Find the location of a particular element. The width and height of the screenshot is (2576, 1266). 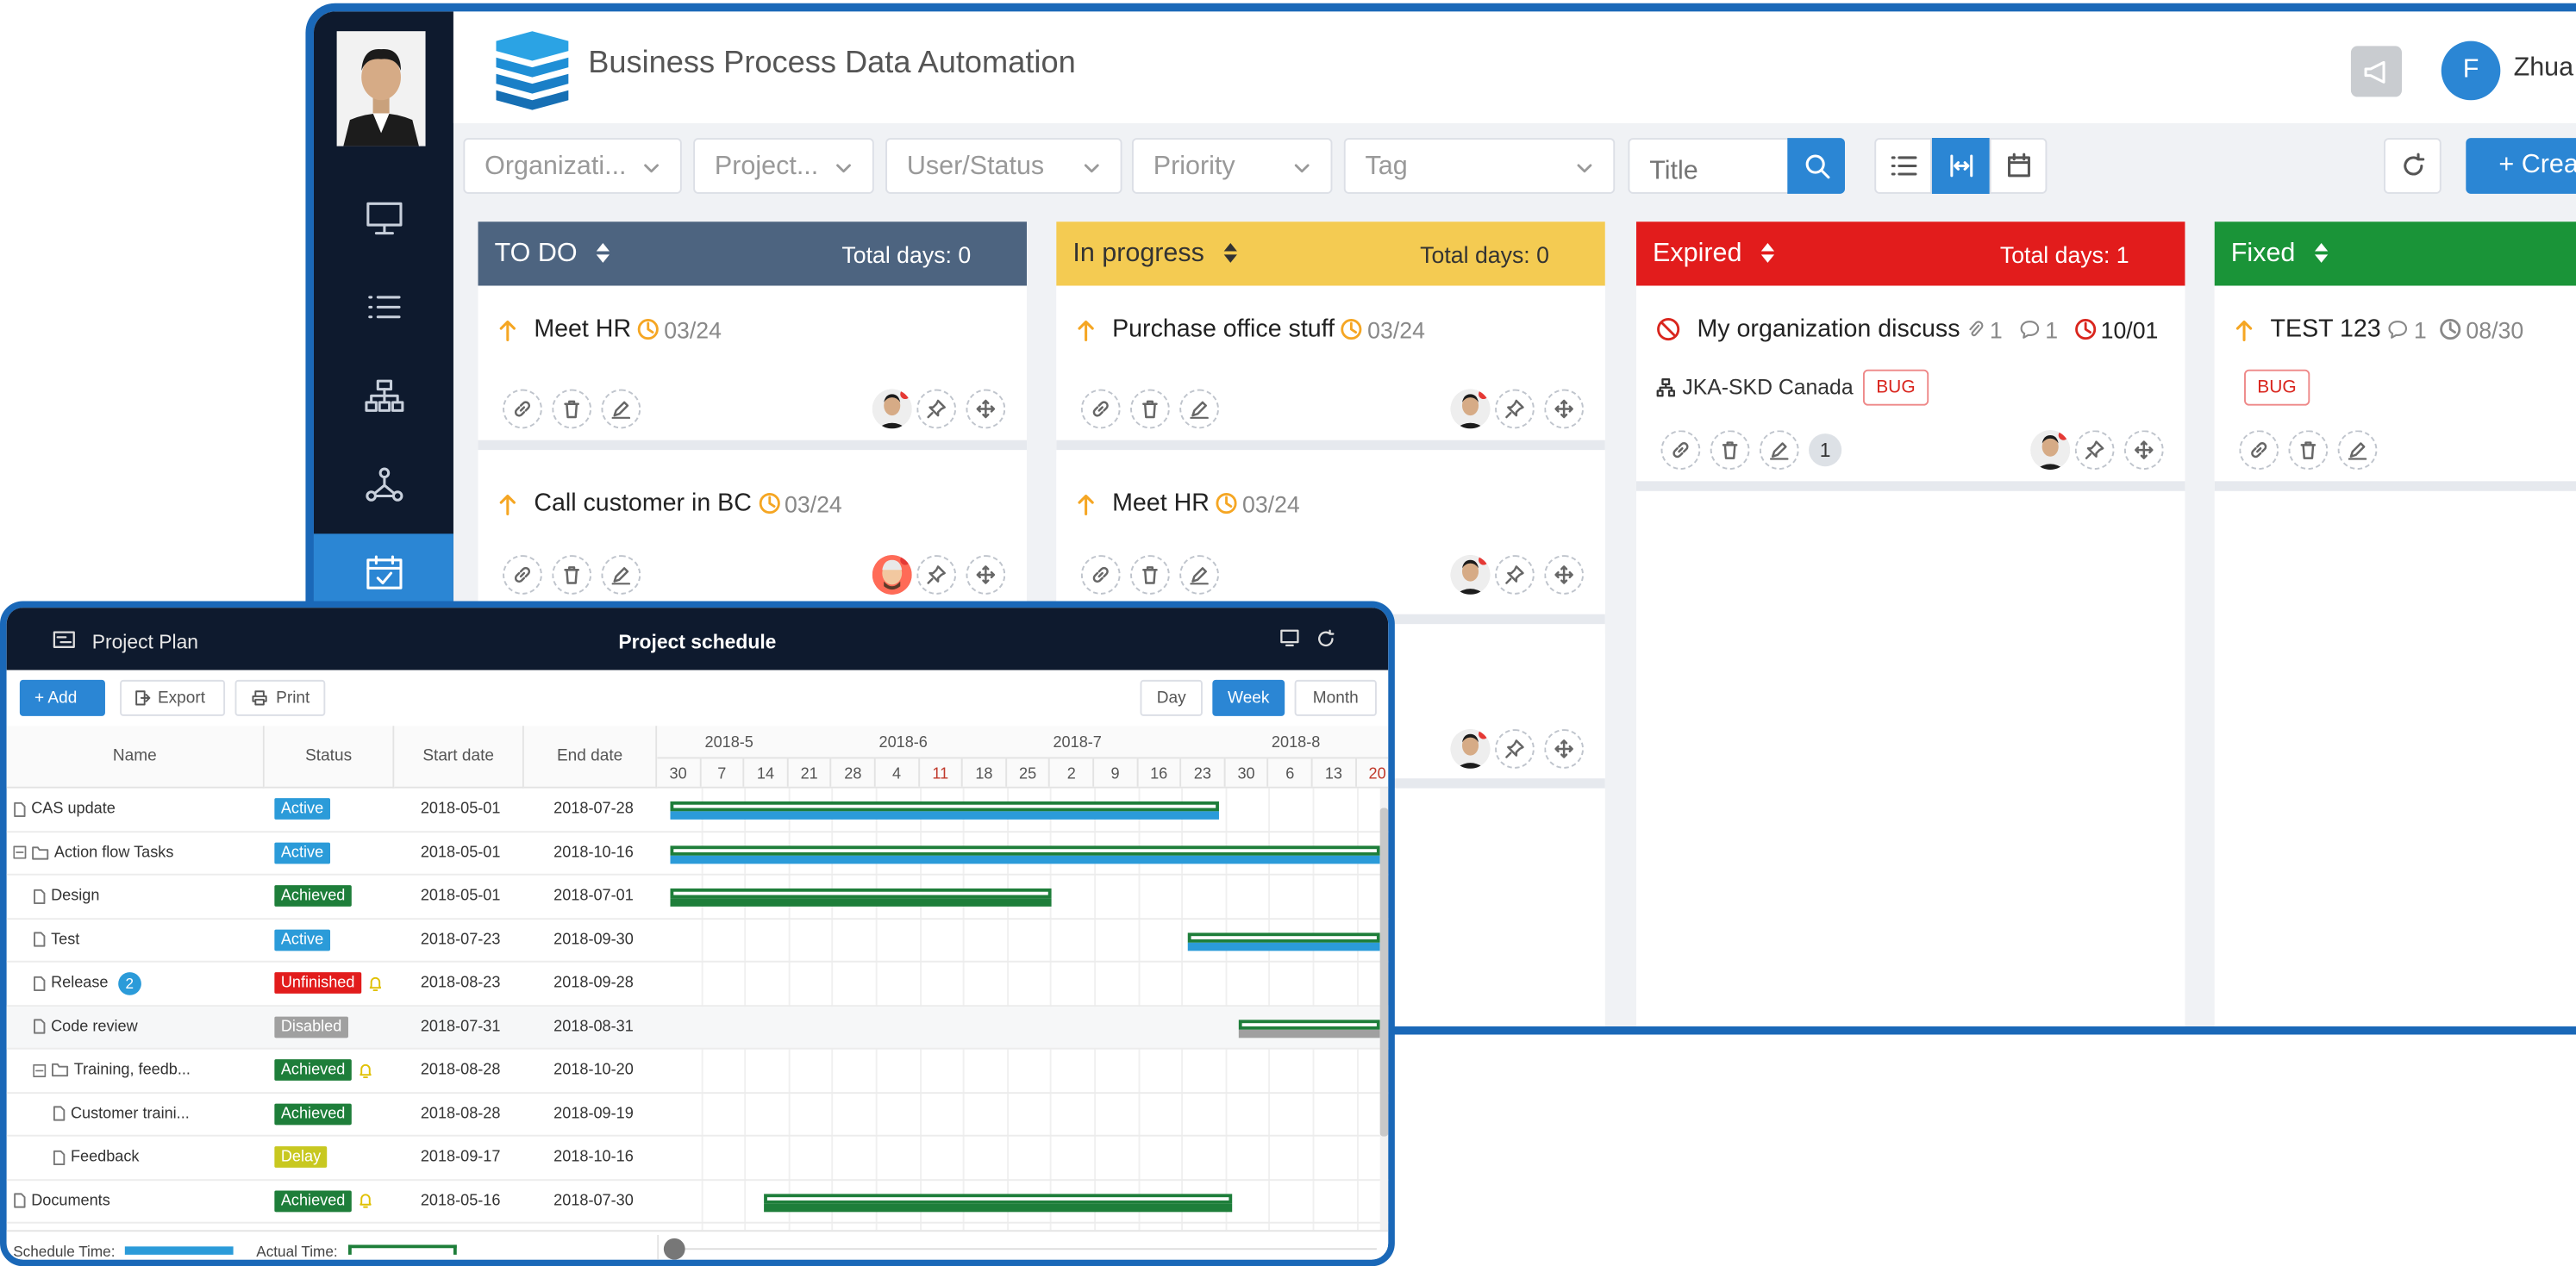

sidebar-item-workflow is located at coordinates (383, 484).